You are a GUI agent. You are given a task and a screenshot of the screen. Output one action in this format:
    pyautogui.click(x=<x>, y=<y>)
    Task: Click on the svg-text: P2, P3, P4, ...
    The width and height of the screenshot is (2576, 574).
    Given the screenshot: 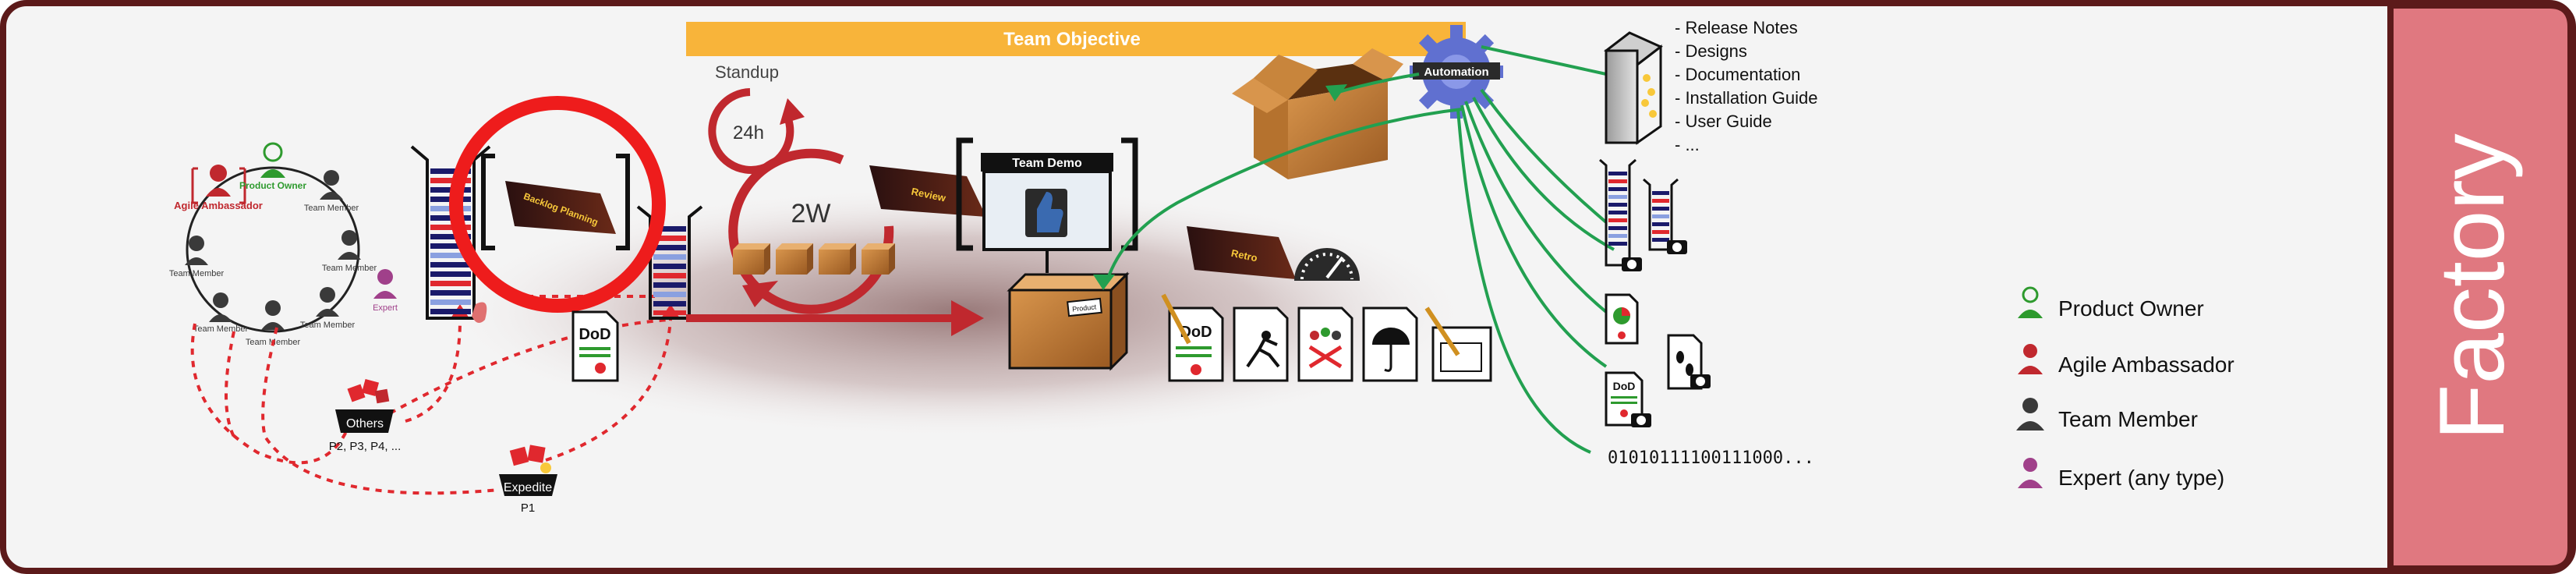 What is the action you would take?
    pyautogui.click(x=365, y=446)
    